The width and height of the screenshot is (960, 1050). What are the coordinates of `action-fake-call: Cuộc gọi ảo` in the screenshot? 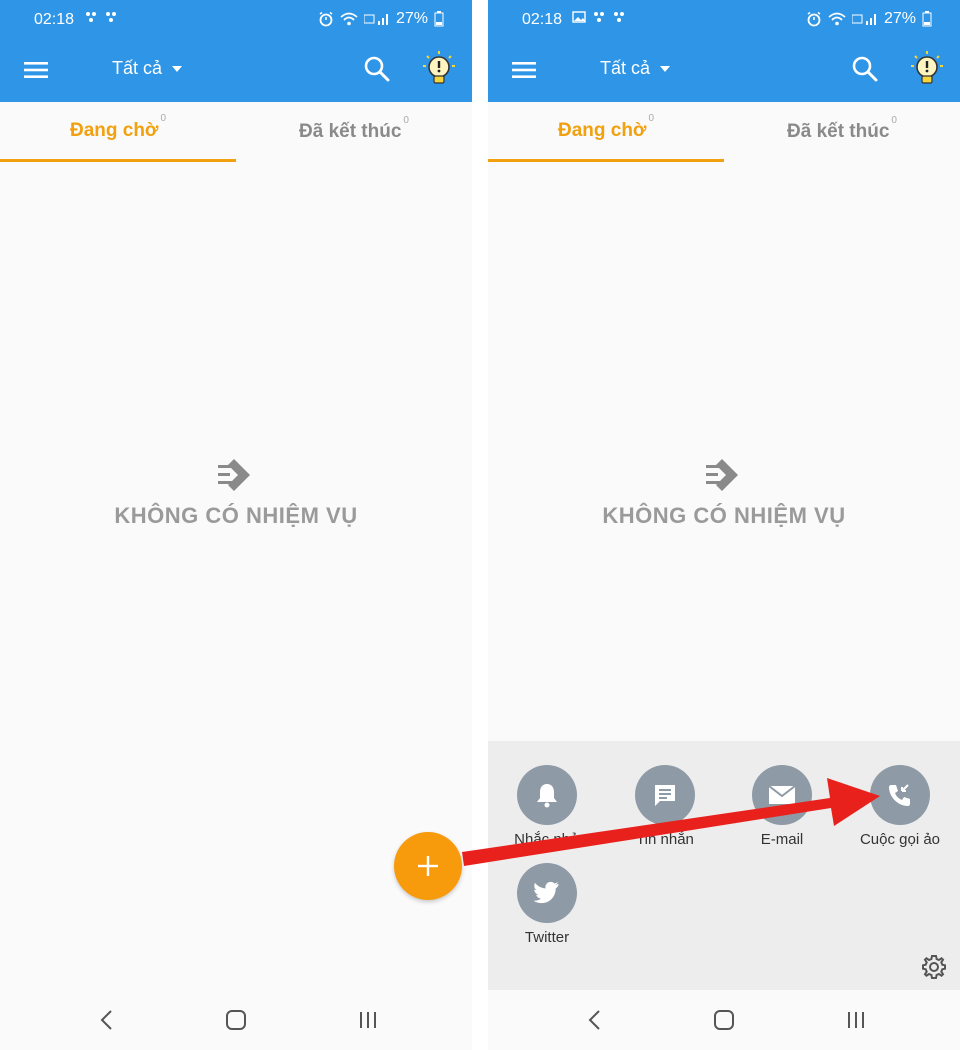 It's located at (900, 806).